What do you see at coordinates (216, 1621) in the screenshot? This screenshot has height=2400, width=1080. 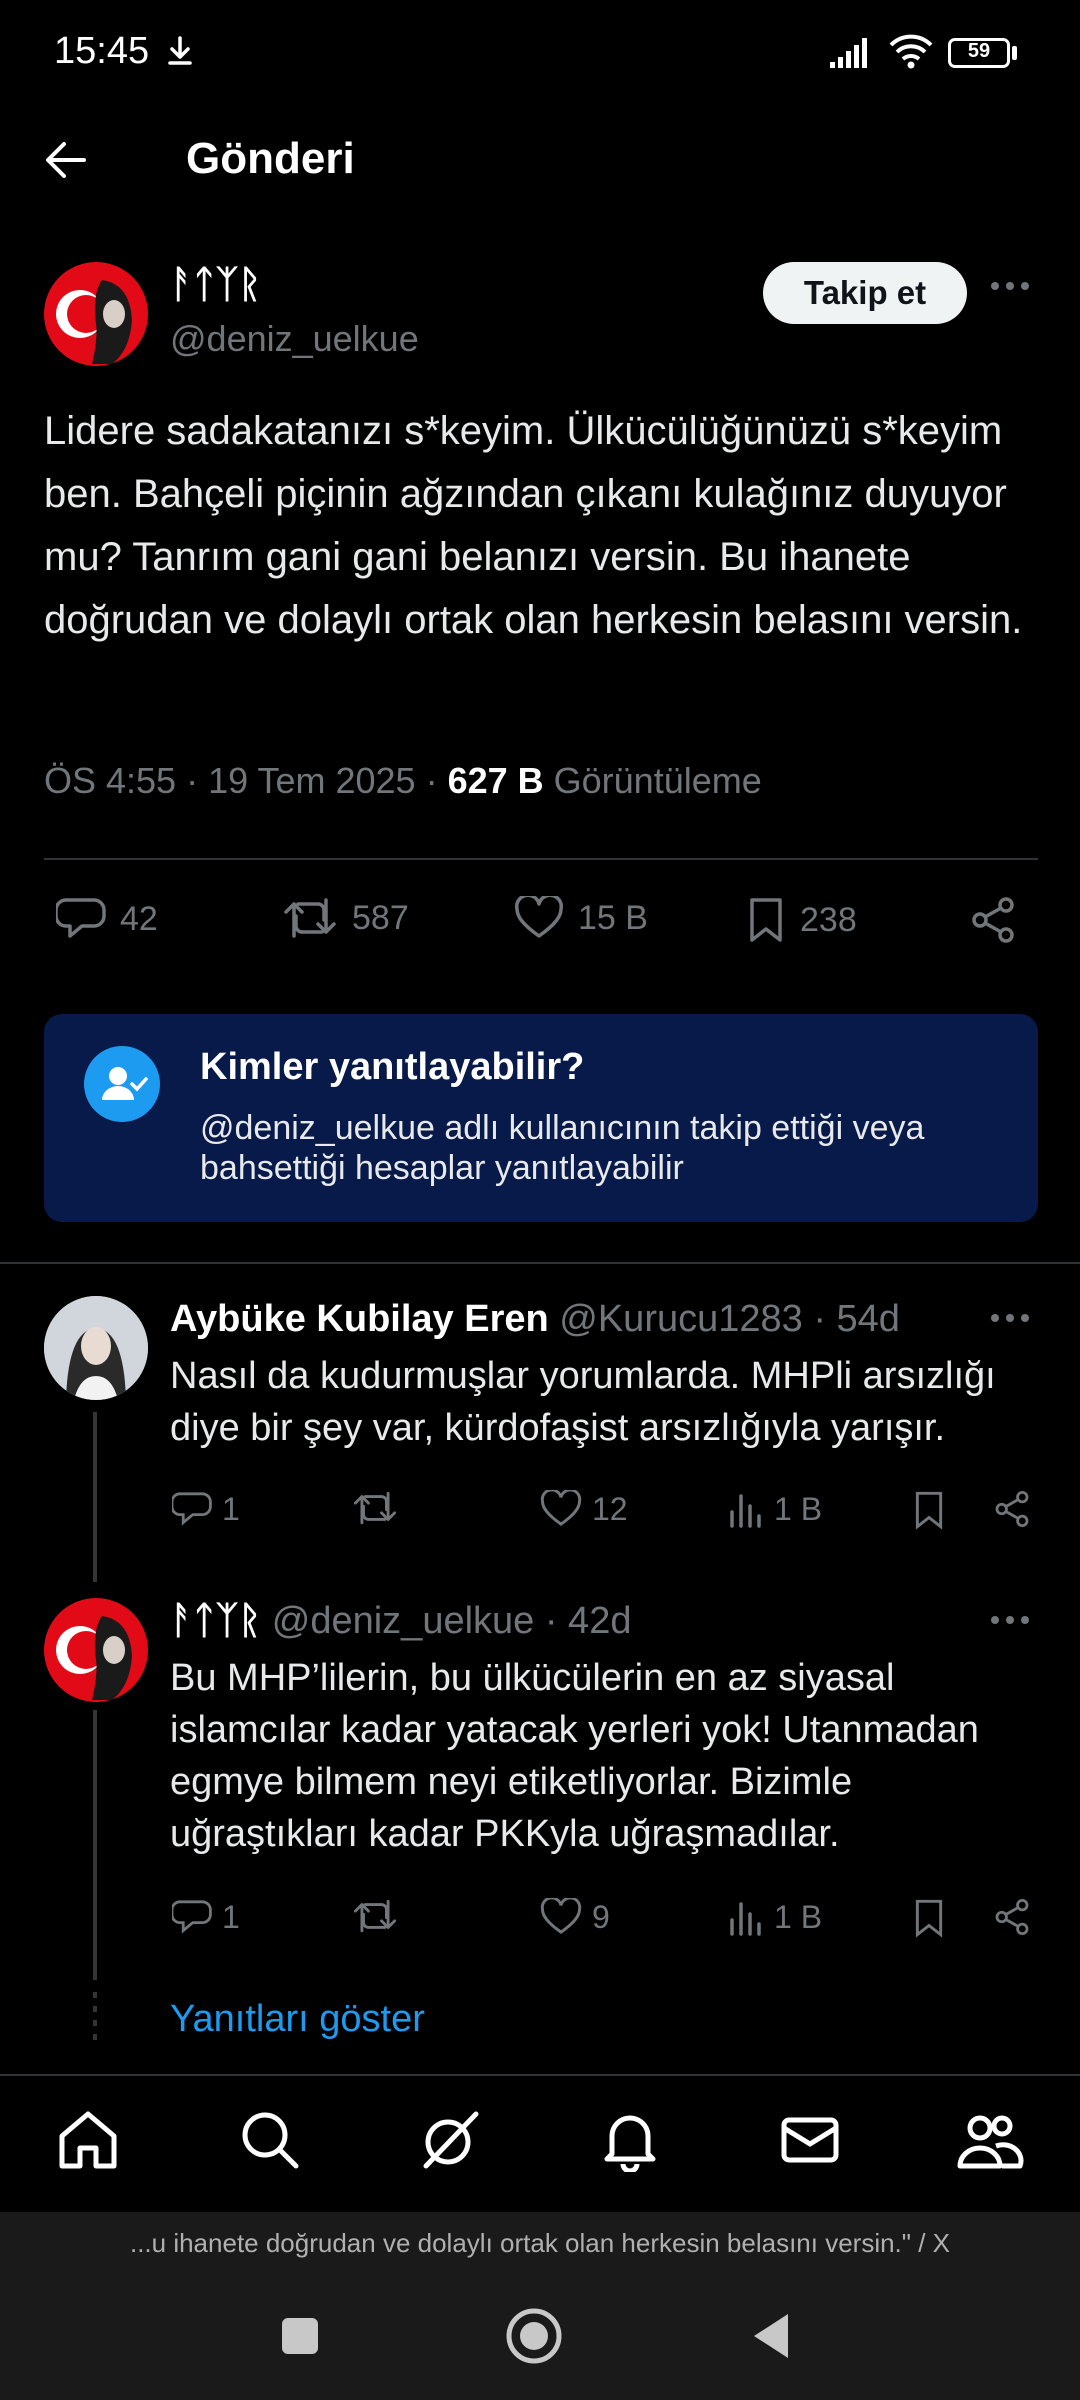 I see `reply-author-name: ᚨᛏᛉᚱ` at bounding box center [216, 1621].